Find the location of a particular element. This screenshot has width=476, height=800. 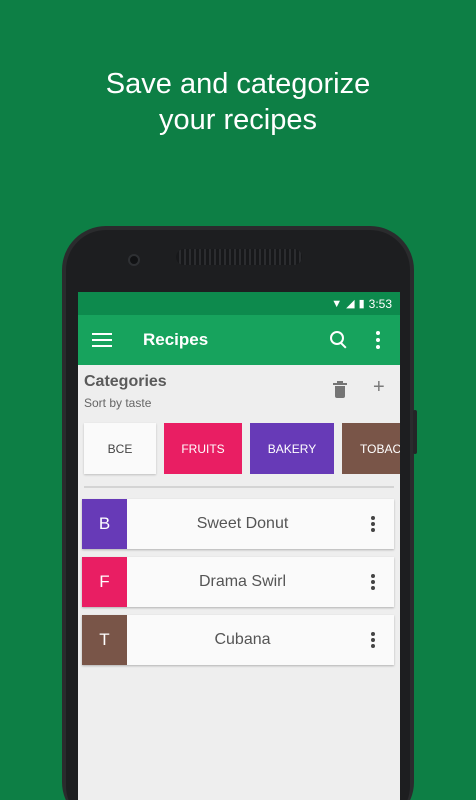

earpiece-speaker is located at coordinates (239, 257).